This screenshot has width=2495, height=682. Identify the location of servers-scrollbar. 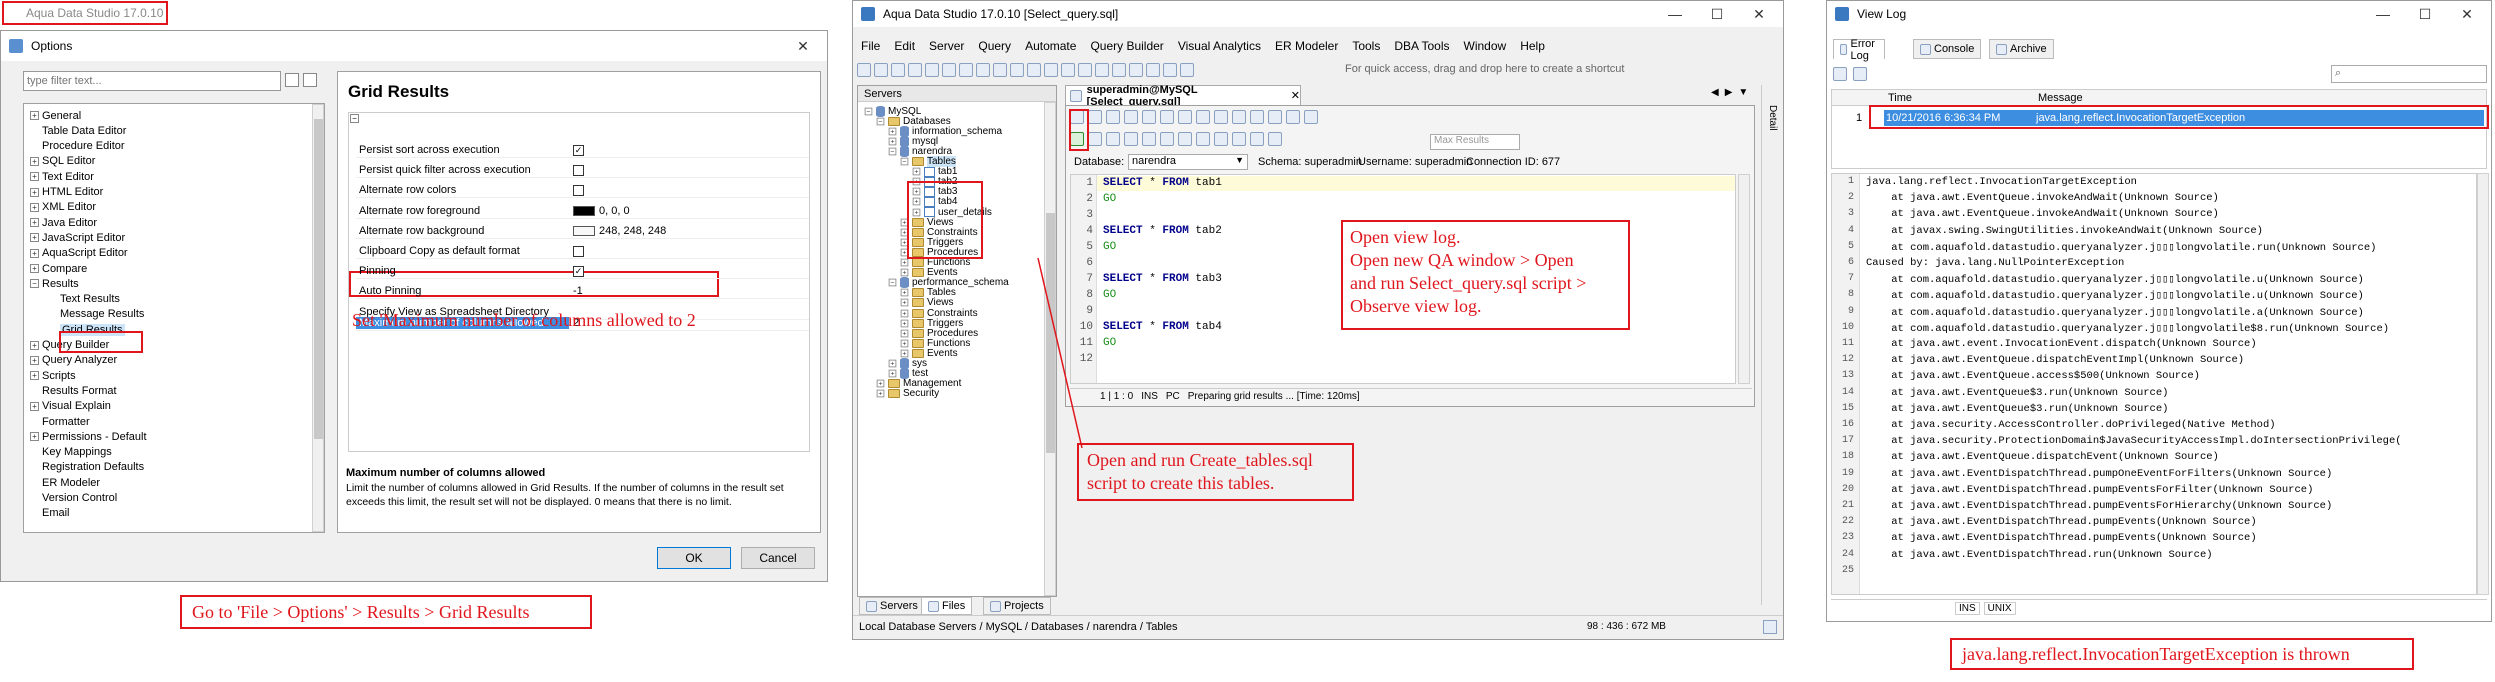
(1050, 349).